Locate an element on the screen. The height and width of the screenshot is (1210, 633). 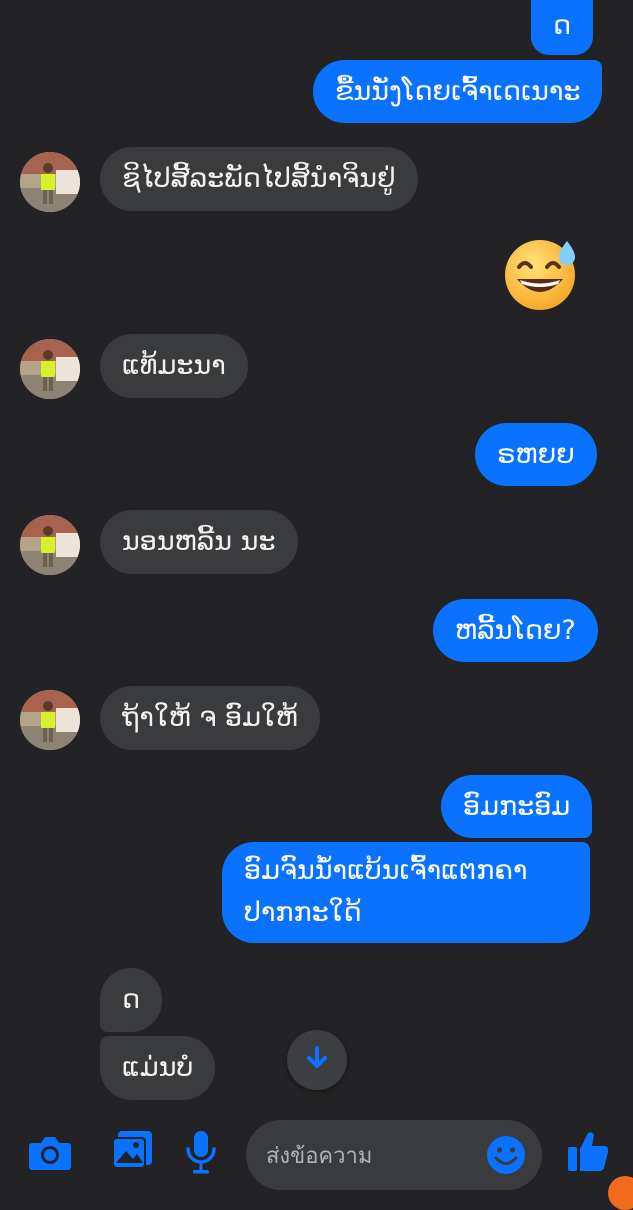
message-bubble-incoming: ດ is located at coordinates (131, 1000).